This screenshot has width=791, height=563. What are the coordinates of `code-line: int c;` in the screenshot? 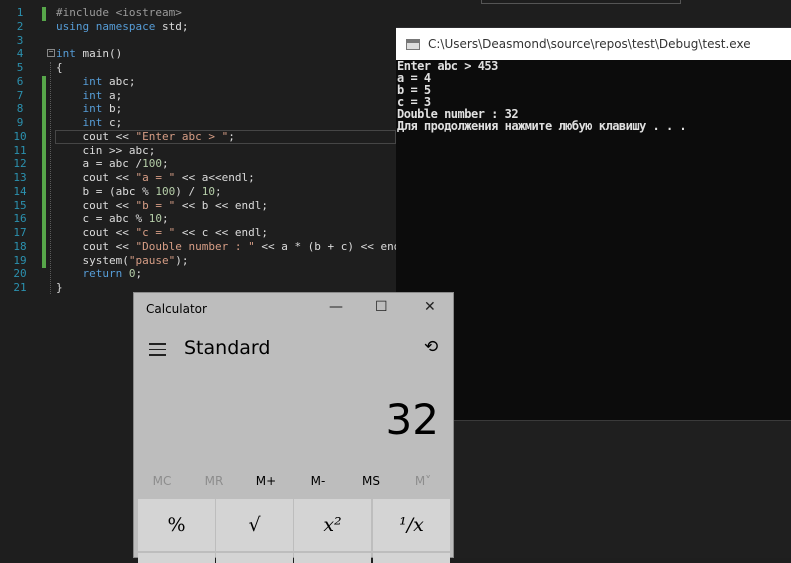 It's located at (89, 122).